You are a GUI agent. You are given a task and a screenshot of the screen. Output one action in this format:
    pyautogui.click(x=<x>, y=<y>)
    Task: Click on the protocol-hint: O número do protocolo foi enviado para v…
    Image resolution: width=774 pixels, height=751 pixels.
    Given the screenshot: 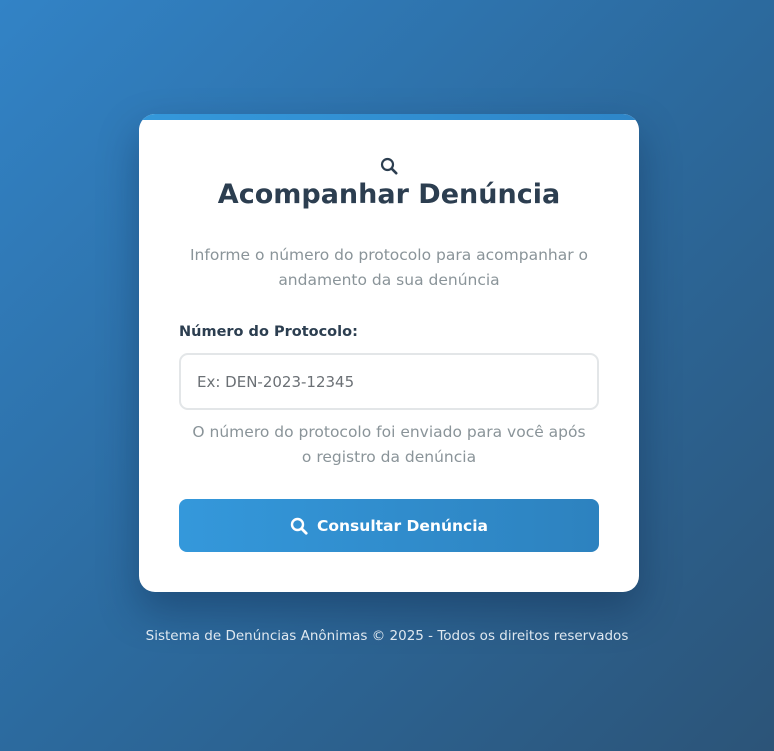 What is the action you would take?
    pyautogui.click(x=389, y=444)
    